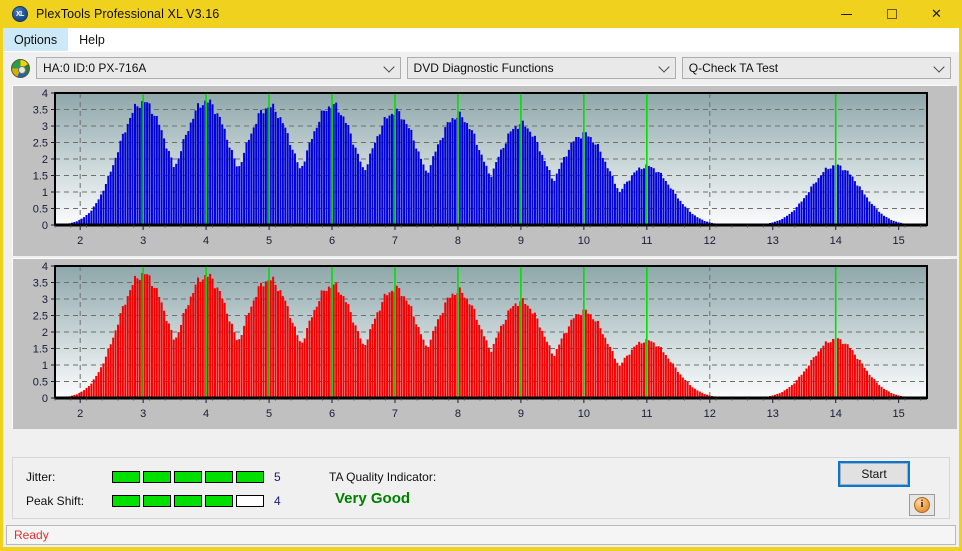  Describe the element at coordinates (332, 241) in the screenshot. I see `svg-text: 6` at that location.